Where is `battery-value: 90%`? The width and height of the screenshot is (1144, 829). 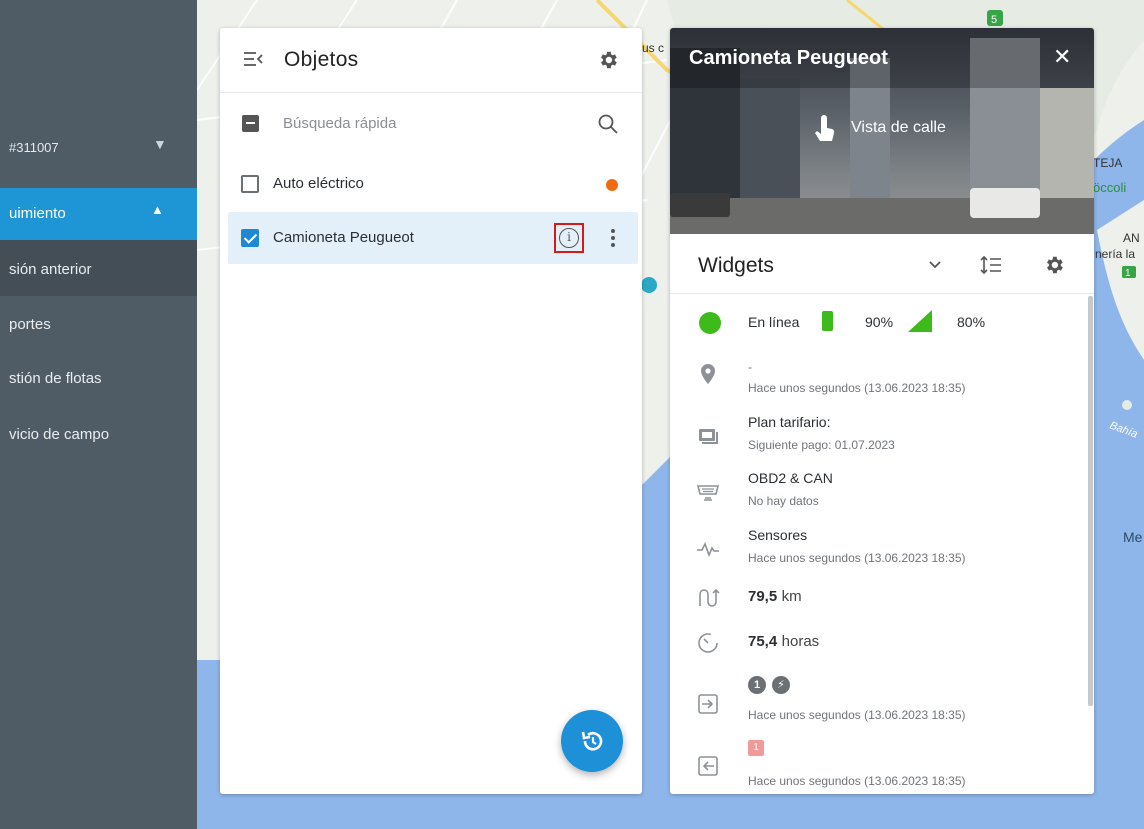
battery-value: 90% is located at coordinates (879, 322).